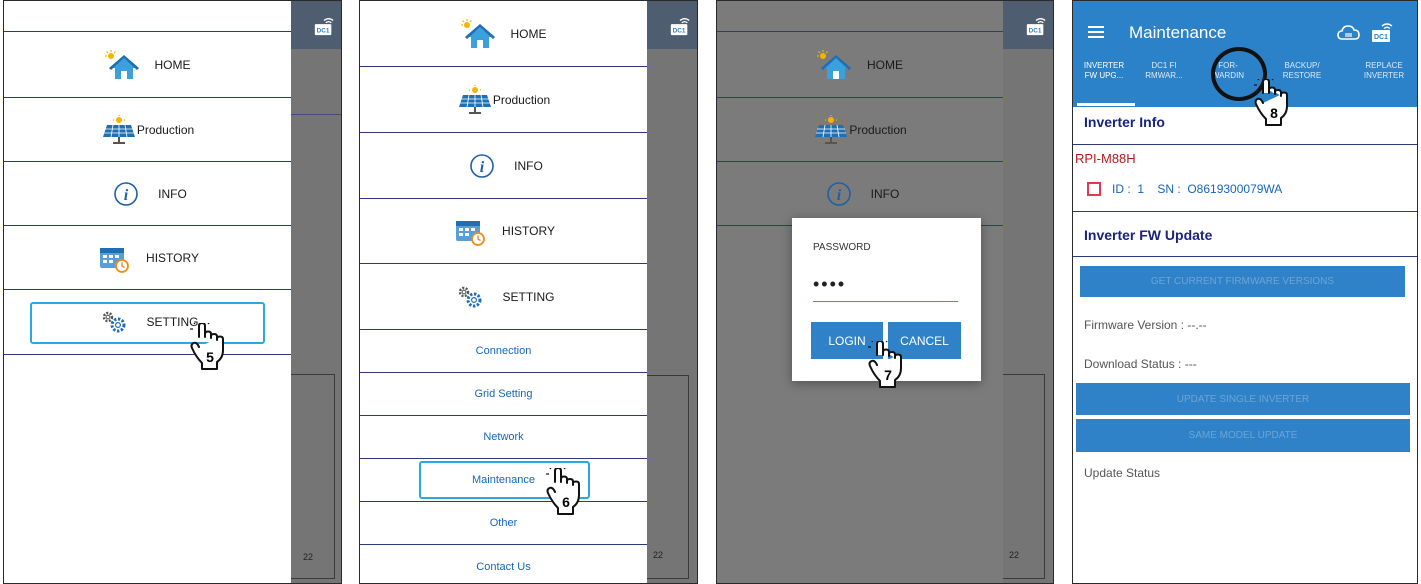 The height and width of the screenshot is (584, 1421). What do you see at coordinates (1349, 33) in the screenshot?
I see `cloud-icon` at bounding box center [1349, 33].